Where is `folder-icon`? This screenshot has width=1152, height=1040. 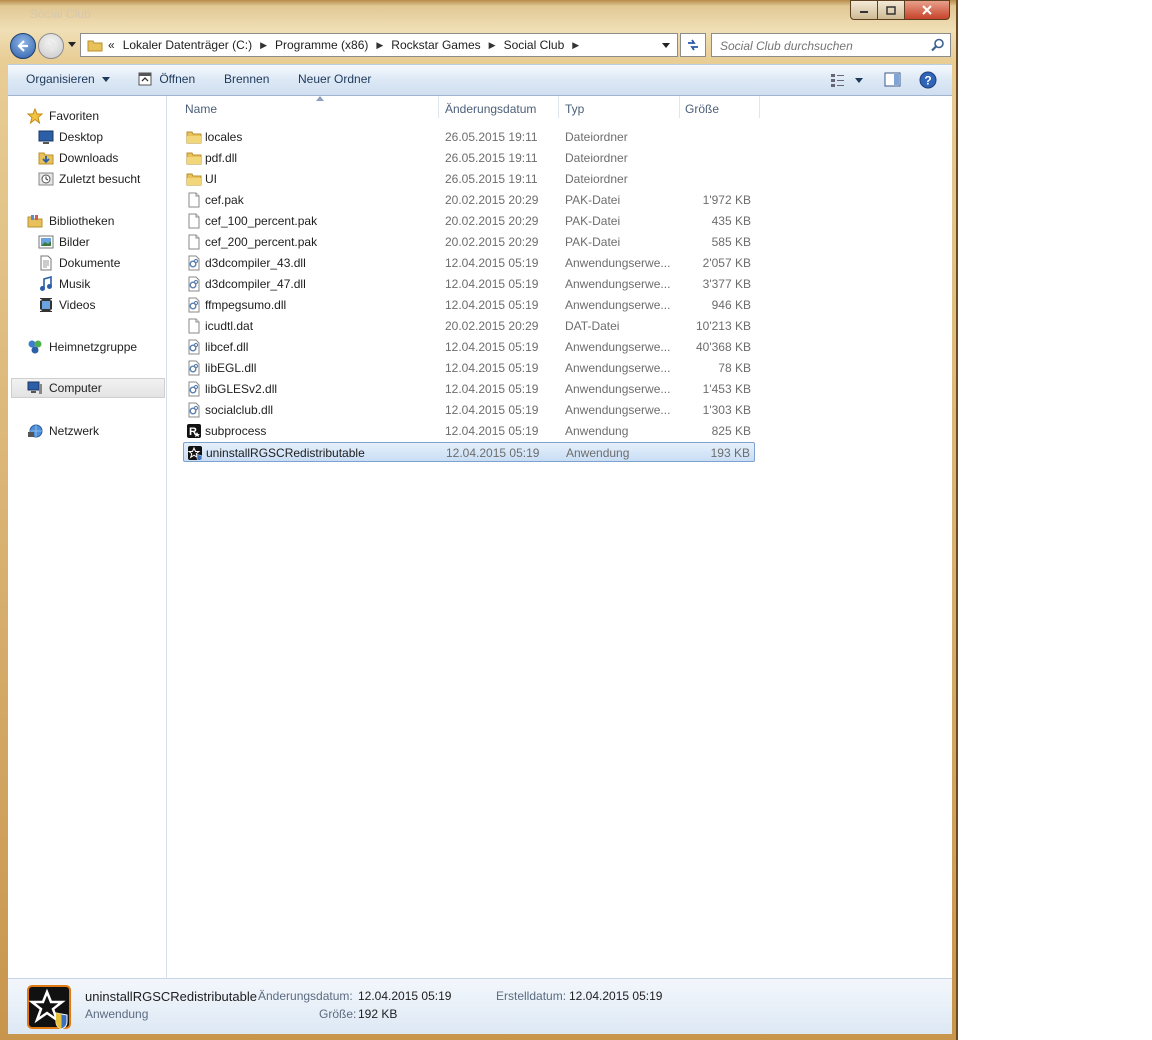
folder-icon is located at coordinates (95, 46).